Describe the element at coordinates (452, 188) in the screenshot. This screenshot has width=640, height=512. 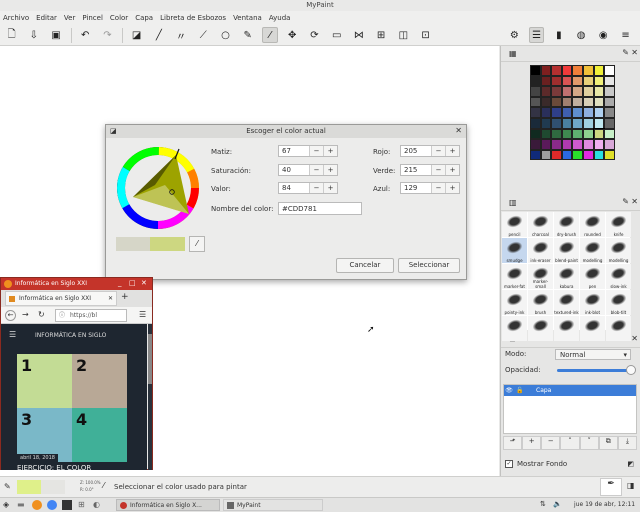
I see `blue-increment: +` at that location.